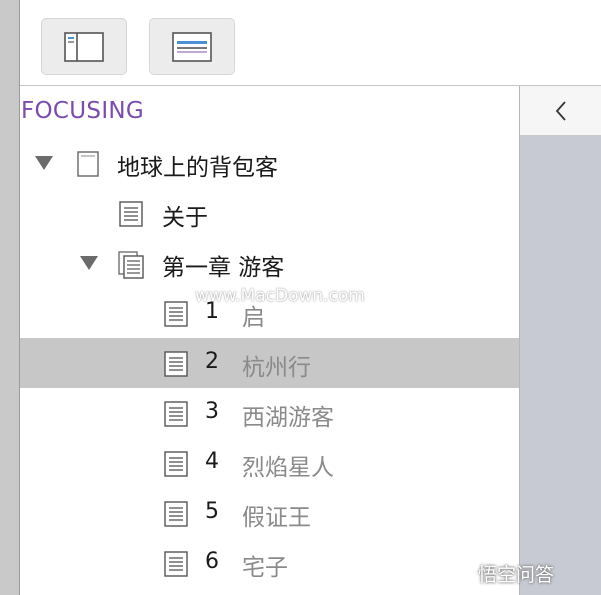 Image resolution: width=601 pixels, height=595 pixels. What do you see at coordinates (288, 418) in the screenshot?
I see `section-title: 西湖游客` at bounding box center [288, 418].